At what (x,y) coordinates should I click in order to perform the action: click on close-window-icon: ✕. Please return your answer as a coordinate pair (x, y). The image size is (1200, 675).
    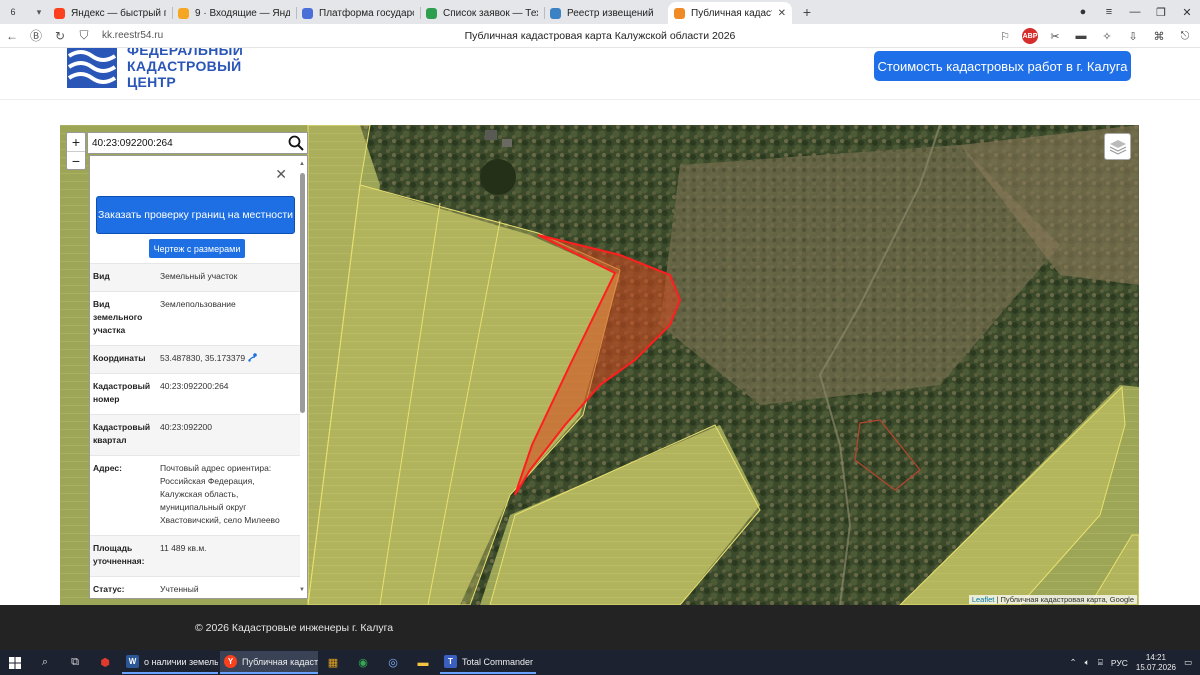
    Looking at the image, I should click on (1187, 12).